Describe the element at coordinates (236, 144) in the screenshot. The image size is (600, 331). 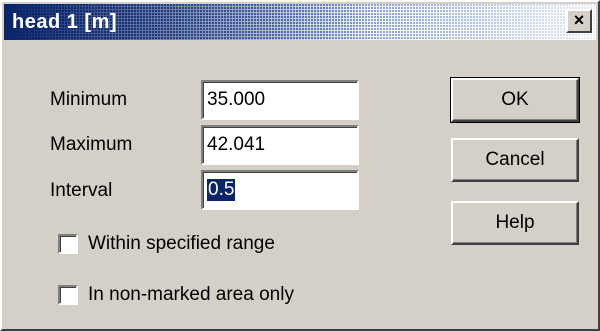
I see `maximum-value: 42.041` at that location.